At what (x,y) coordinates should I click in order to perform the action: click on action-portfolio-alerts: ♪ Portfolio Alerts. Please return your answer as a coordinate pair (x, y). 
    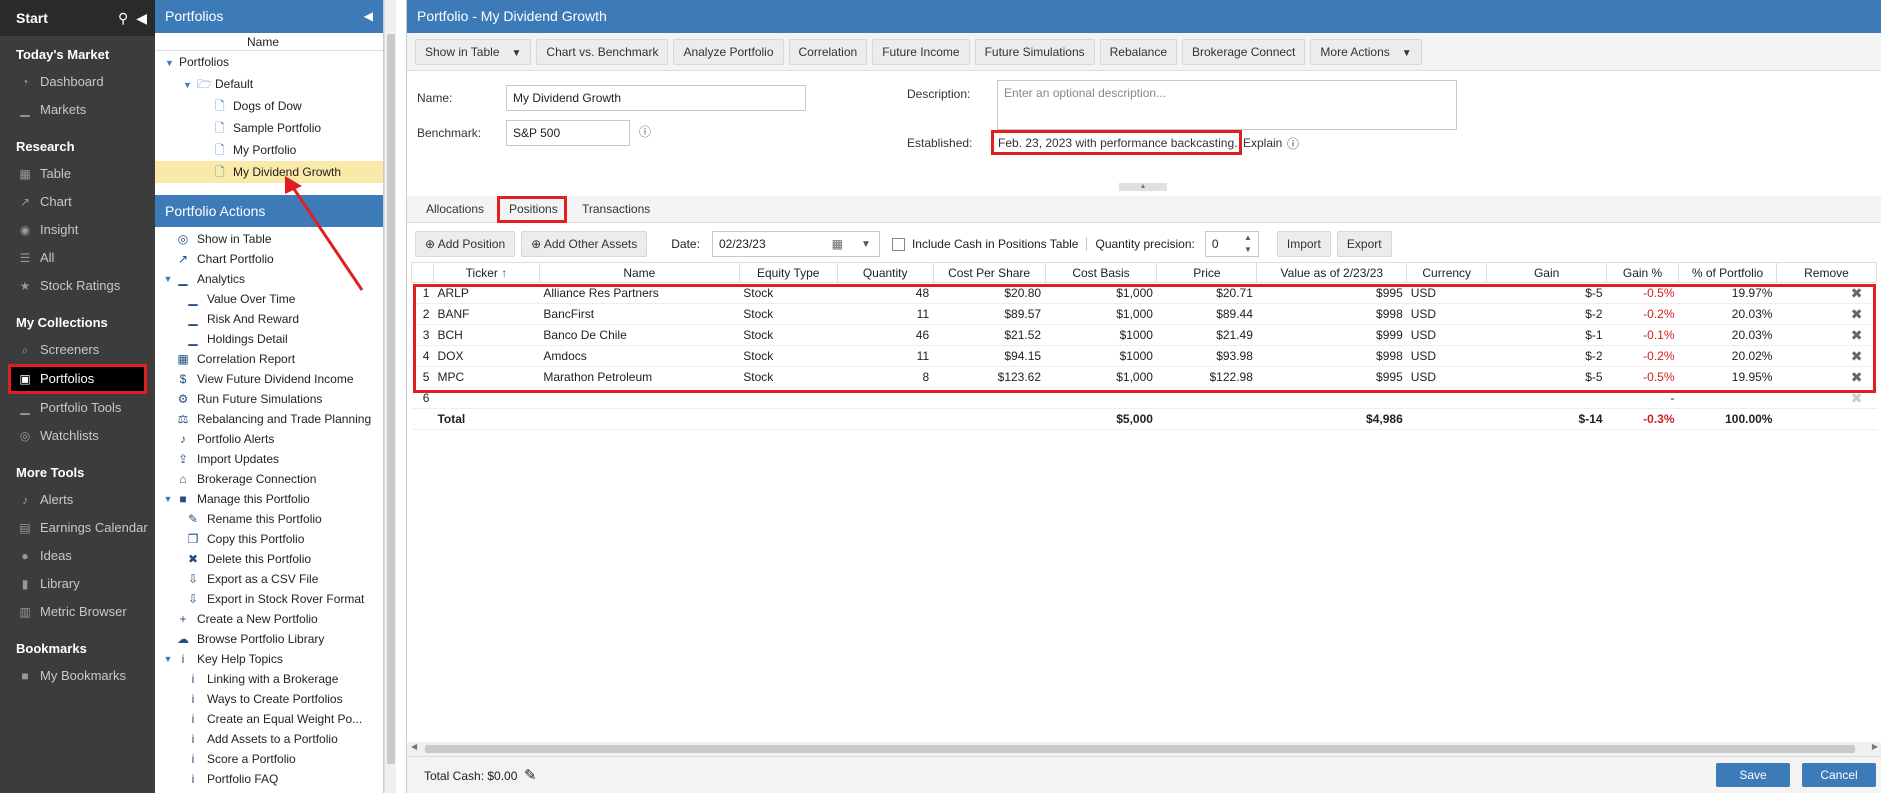
    Looking at the image, I should click on (269, 439).